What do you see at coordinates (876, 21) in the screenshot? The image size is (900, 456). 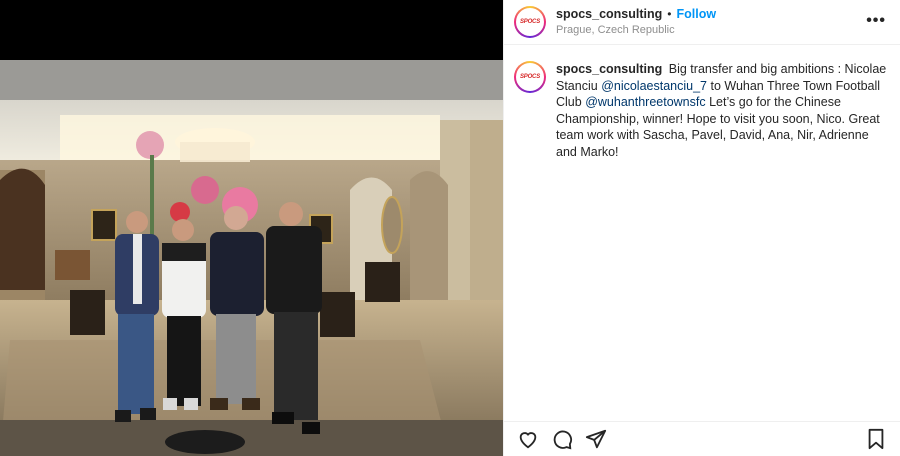 I see `more-icon: •••` at bounding box center [876, 21].